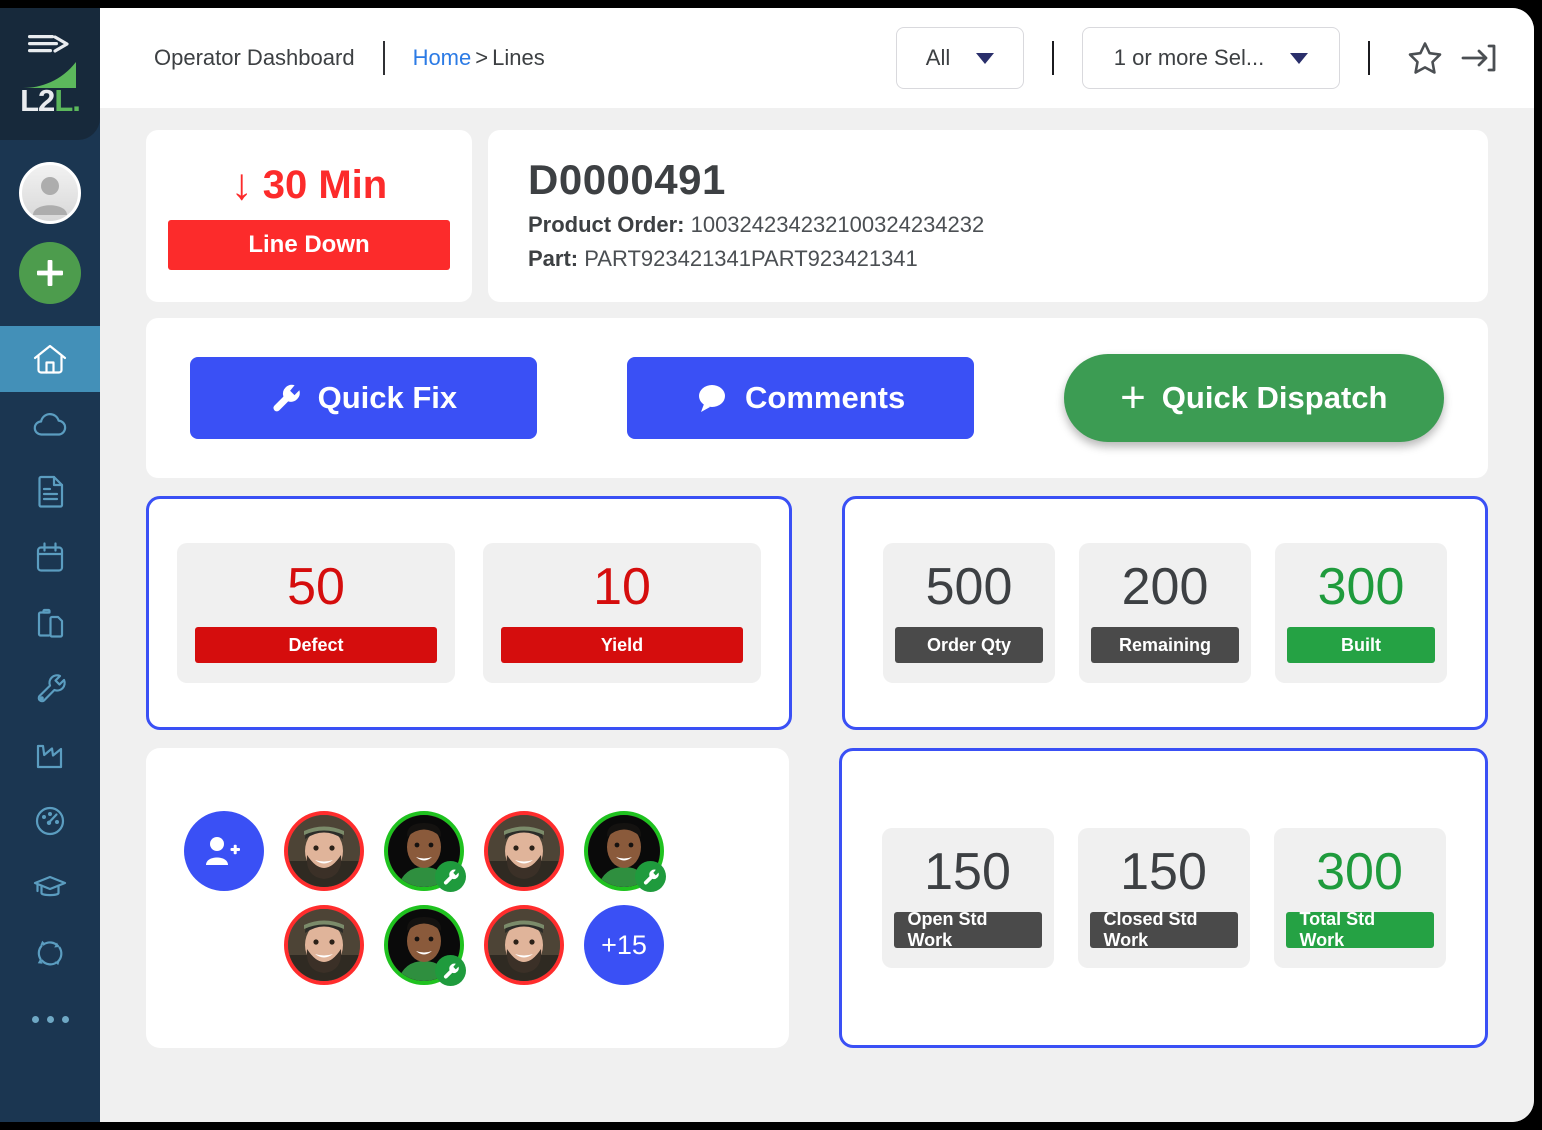 The height and width of the screenshot is (1130, 1542). I want to click on sidebar-item-performance, so click(50, 821).